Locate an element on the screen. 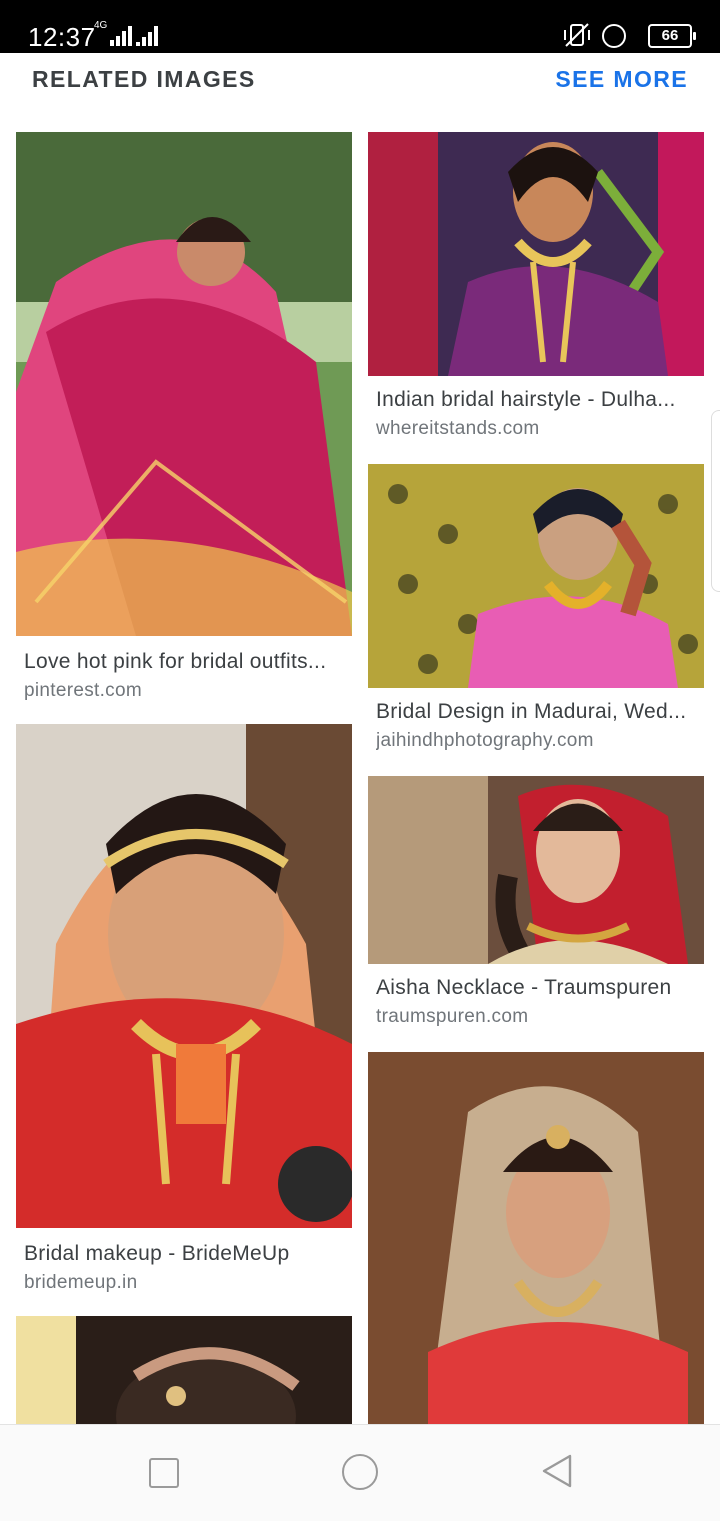 This screenshot has width=720, height=1521. signal-icon is located at coordinates (124, 35).